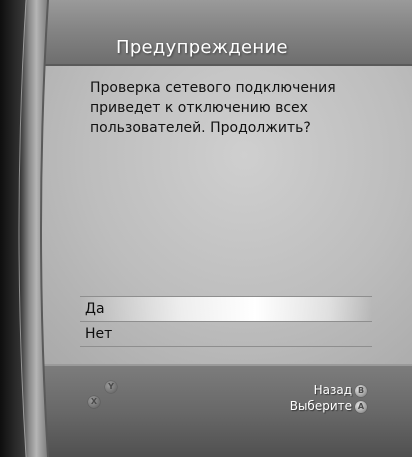  Describe the element at coordinates (361, 391) in the screenshot. I see `b-button-icon: B` at that location.